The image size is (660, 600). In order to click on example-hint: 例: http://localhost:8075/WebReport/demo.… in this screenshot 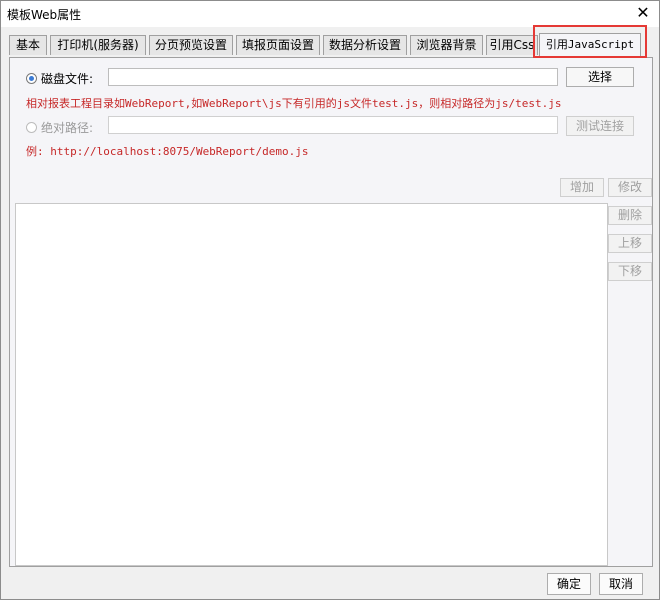, I will do `click(167, 151)`.